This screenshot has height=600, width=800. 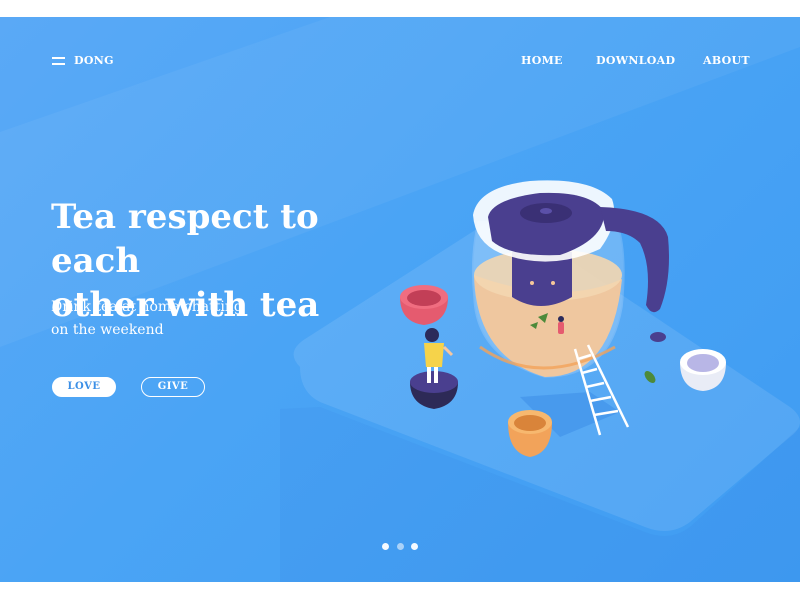 What do you see at coordinates (424, 305) in the screenshot?
I see `red-cup` at bounding box center [424, 305].